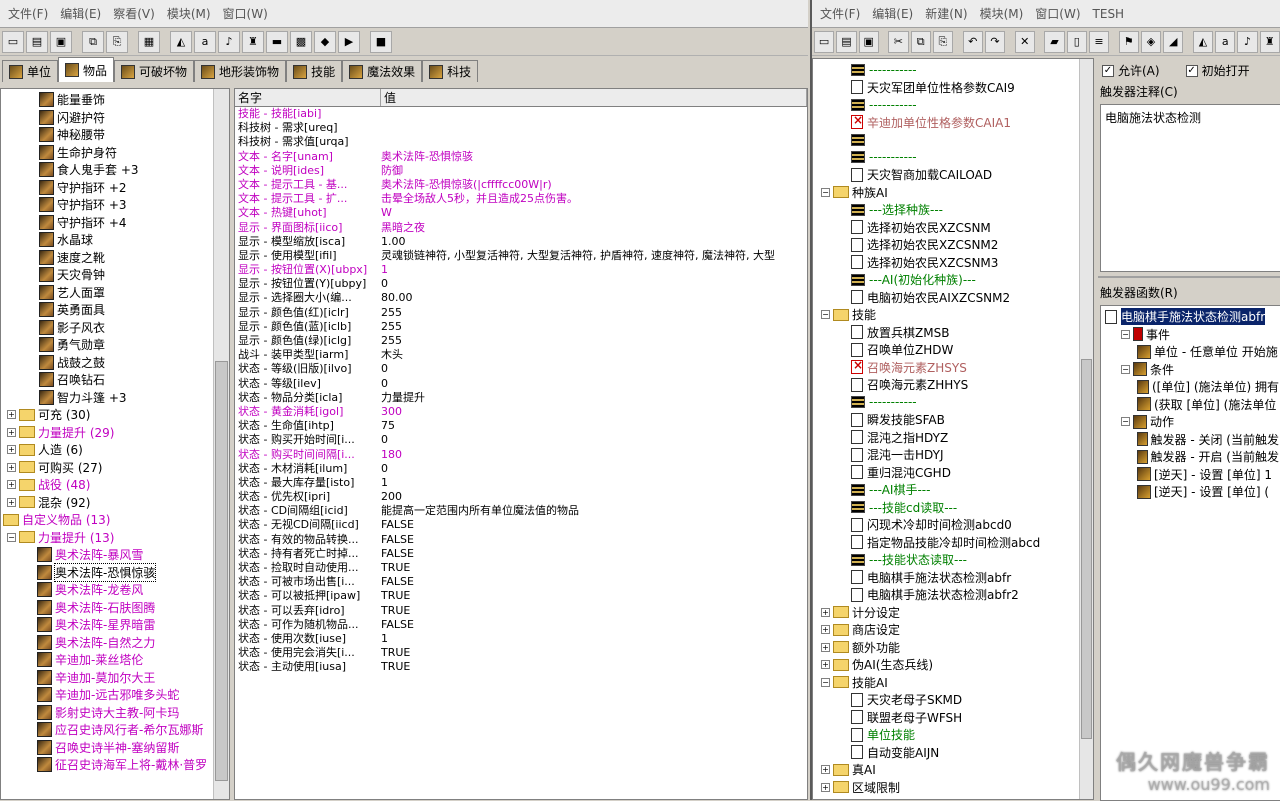 Image resolution: width=1280 pixels, height=801 pixels. What do you see at coordinates (953, 455) in the screenshot?
I see `trigger-tree-row: 混沌一击HDYJ` at bounding box center [953, 455].